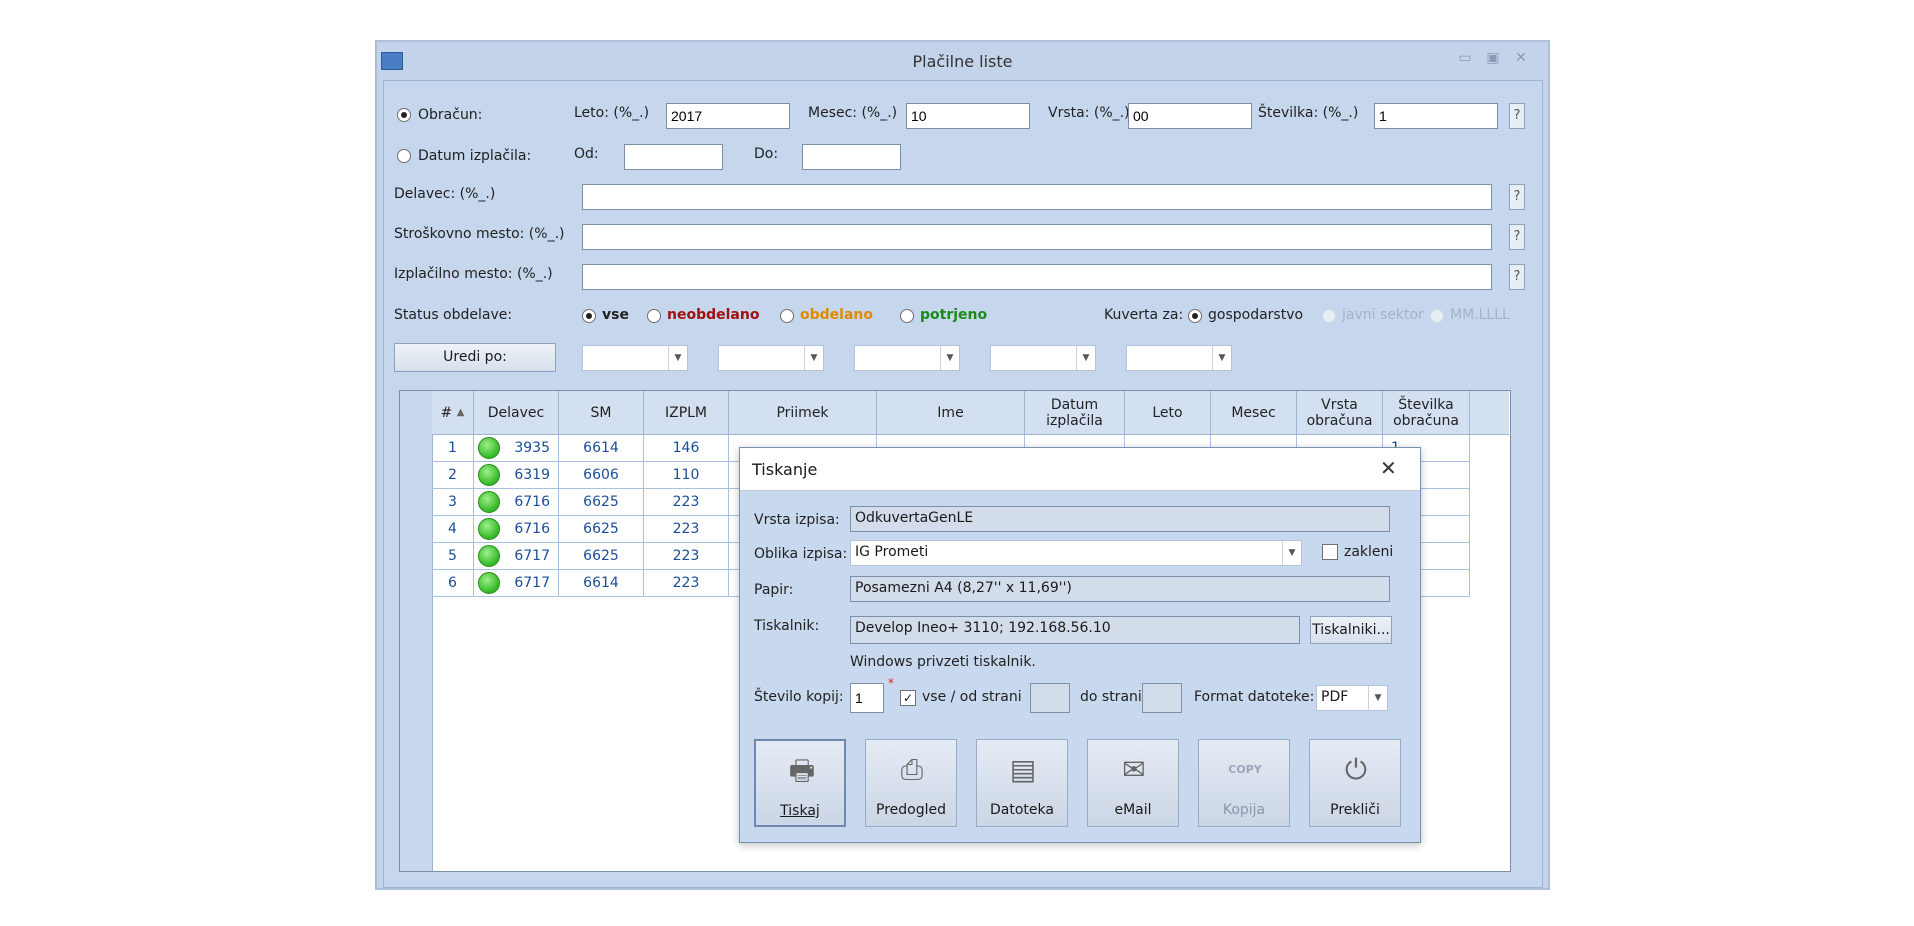  What do you see at coordinates (771, 358) in the screenshot?
I see `sort-dropdown-2: ▼` at bounding box center [771, 358].